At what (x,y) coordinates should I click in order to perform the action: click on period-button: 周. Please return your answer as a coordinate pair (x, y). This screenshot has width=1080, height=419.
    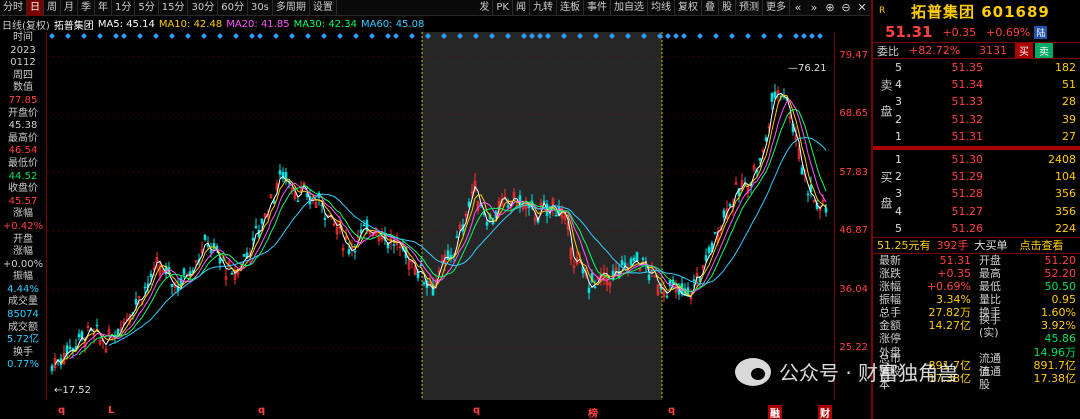
    Looking at the image, I should click on (52, 8).